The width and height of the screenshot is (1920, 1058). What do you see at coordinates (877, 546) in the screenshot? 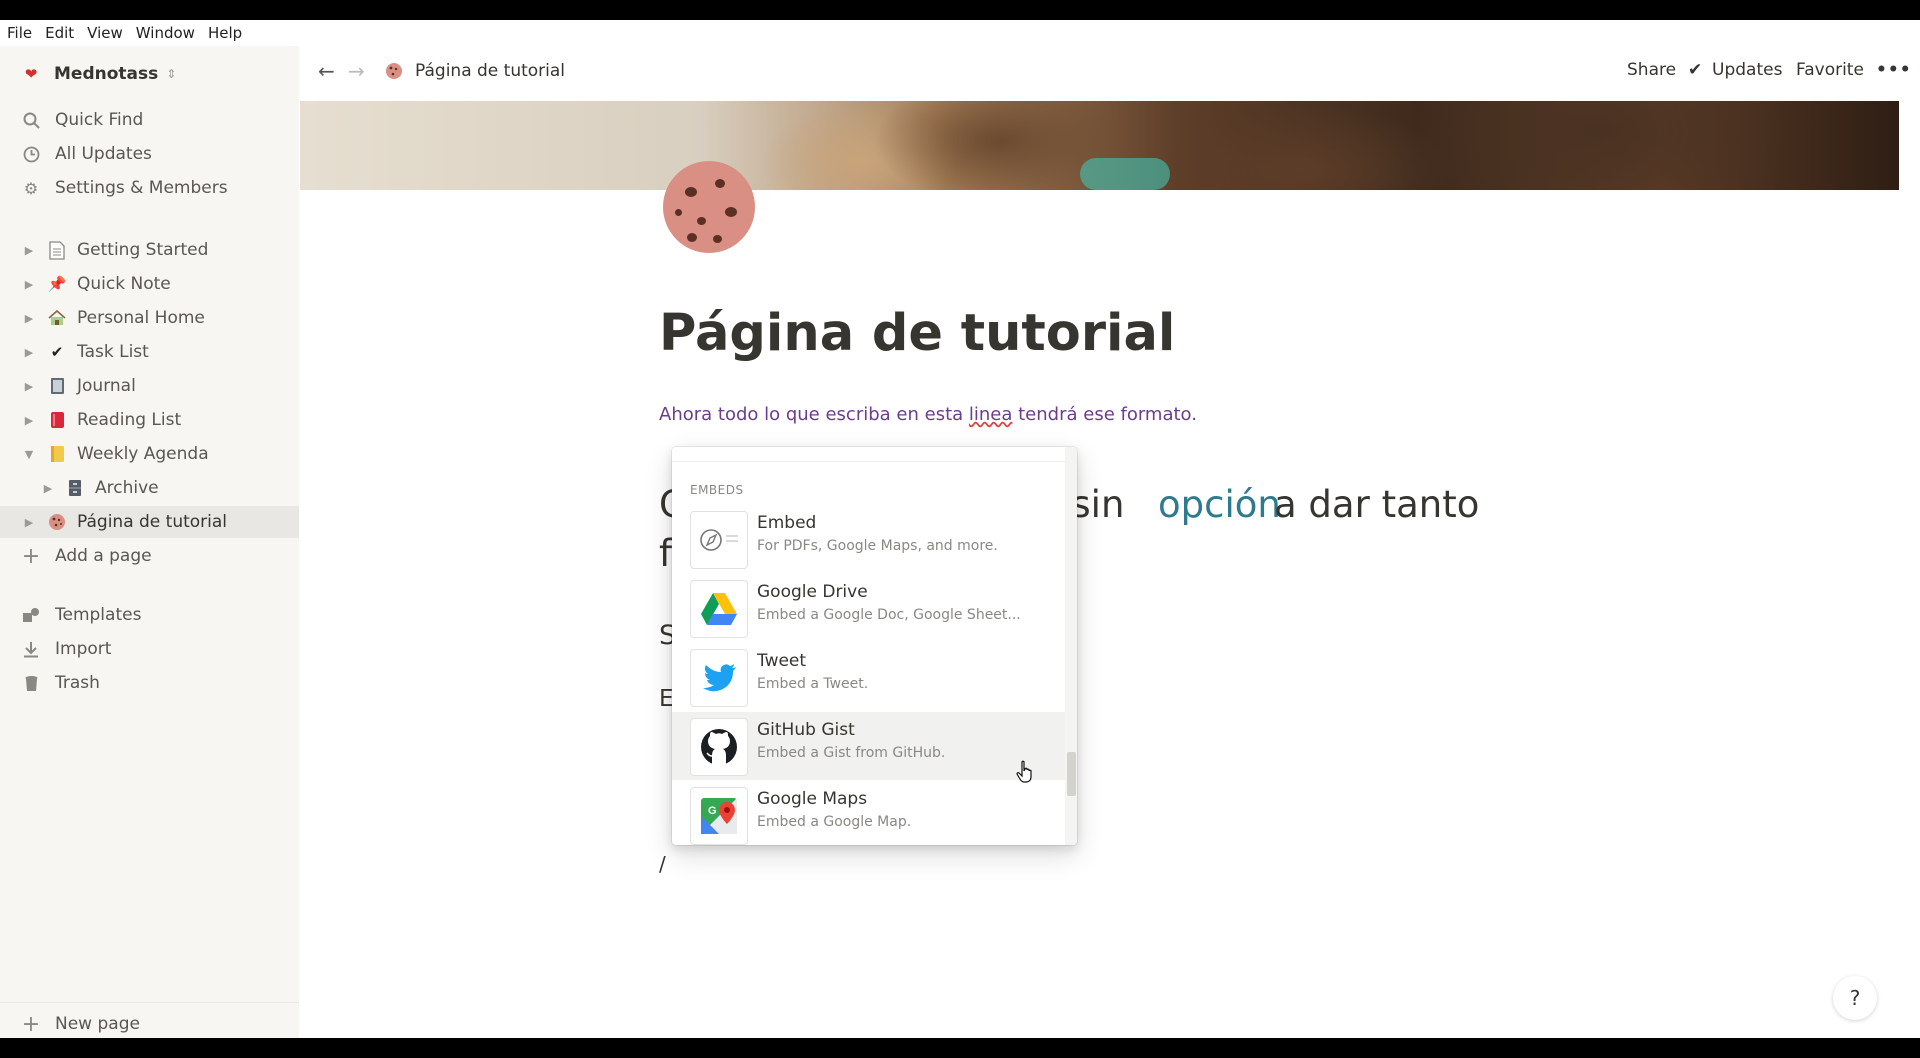
I see `menu-item-subtitle: For PDFs, Google Maps, and more.` at bounding box center [877, 546].